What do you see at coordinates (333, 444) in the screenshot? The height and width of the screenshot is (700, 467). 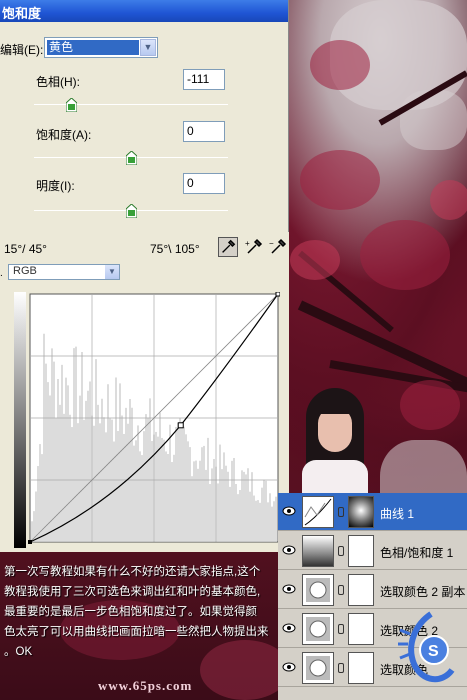 I see `portrait-girl` at bounding box center [333, 444].